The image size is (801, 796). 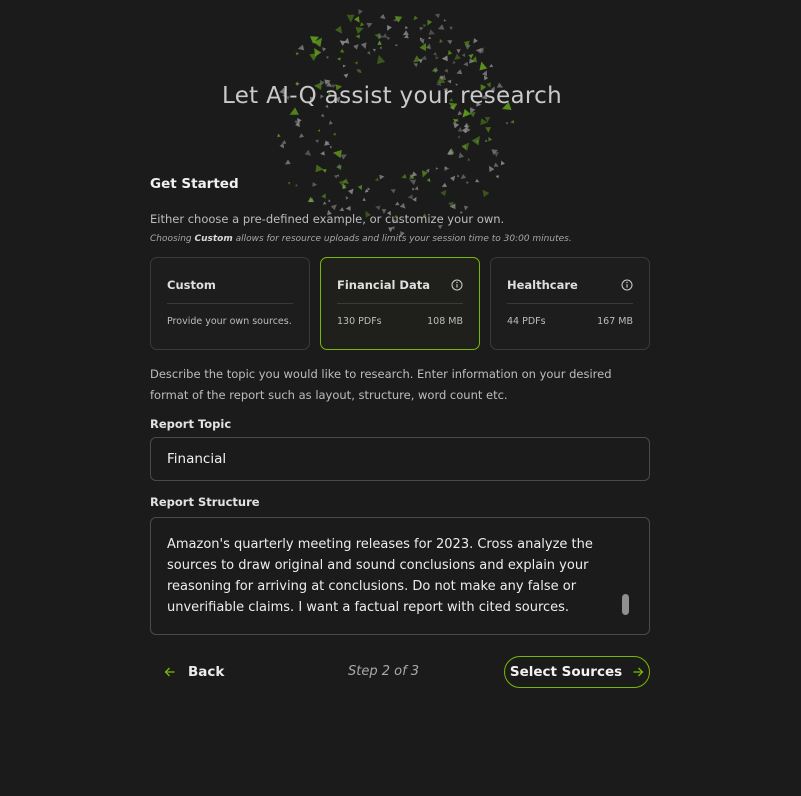 I want to click on report-topic-label: Report Topic, so click(x=191, y=424).